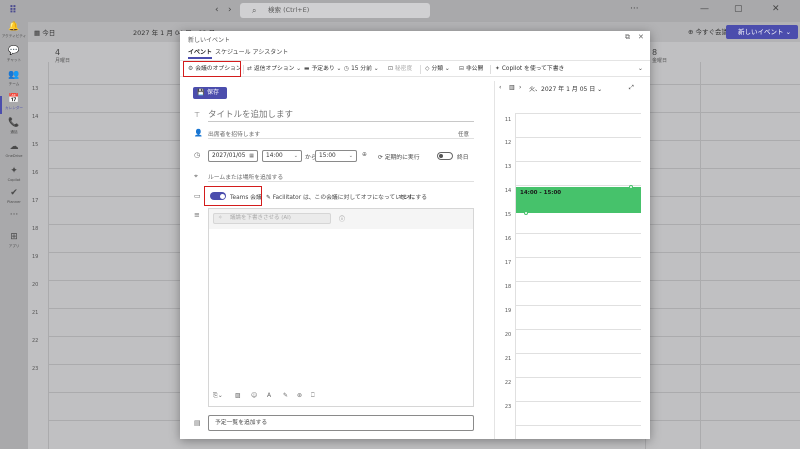  I want to click on preview-hour-label: 22, so click(508, 383).